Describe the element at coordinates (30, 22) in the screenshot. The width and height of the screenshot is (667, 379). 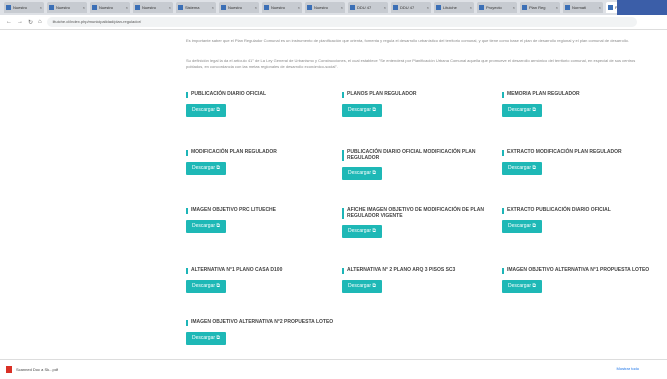
I see `reload-icon: ↻` at that location.